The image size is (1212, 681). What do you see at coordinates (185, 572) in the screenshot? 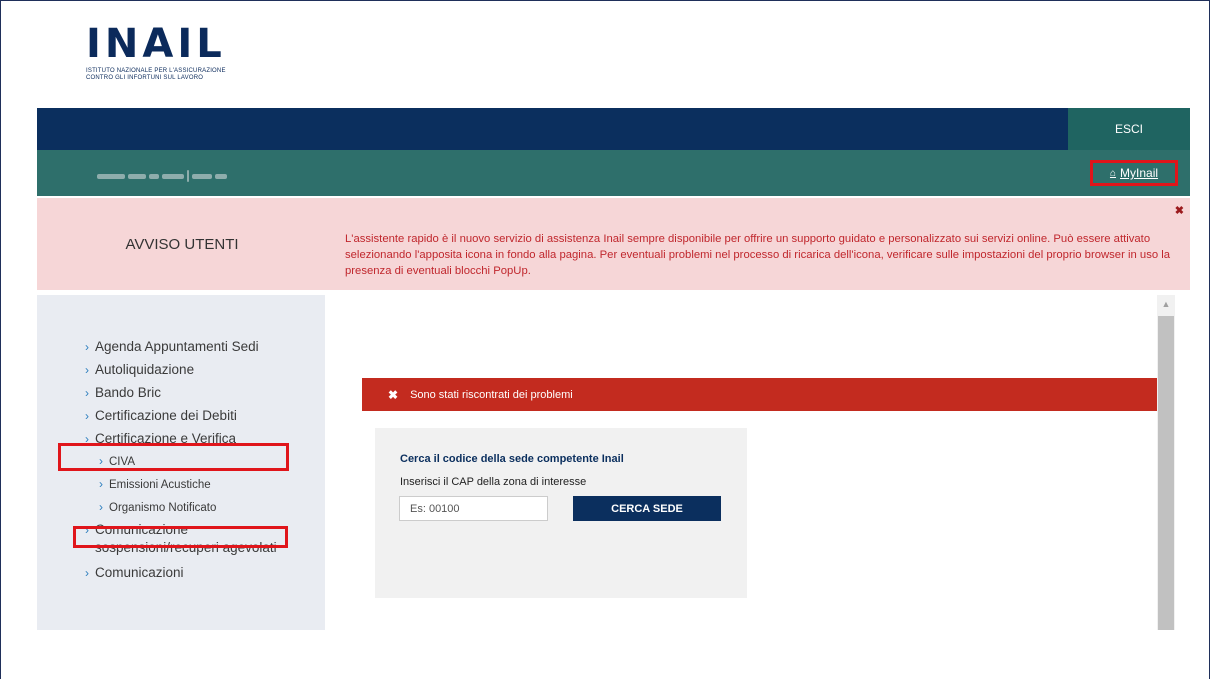
I see `sidebar-item-comunicazioni: › Comunicazioni` at bounding box center [185, 572].